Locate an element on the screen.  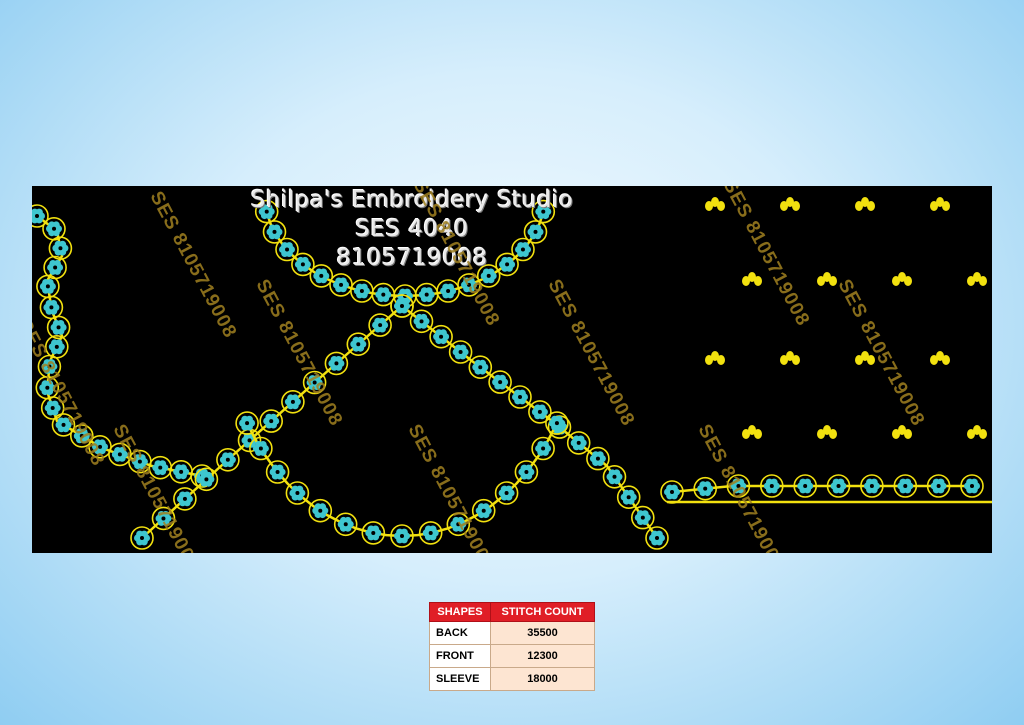
brand-phone: 8105719008 is located at coordinates (412, 258).